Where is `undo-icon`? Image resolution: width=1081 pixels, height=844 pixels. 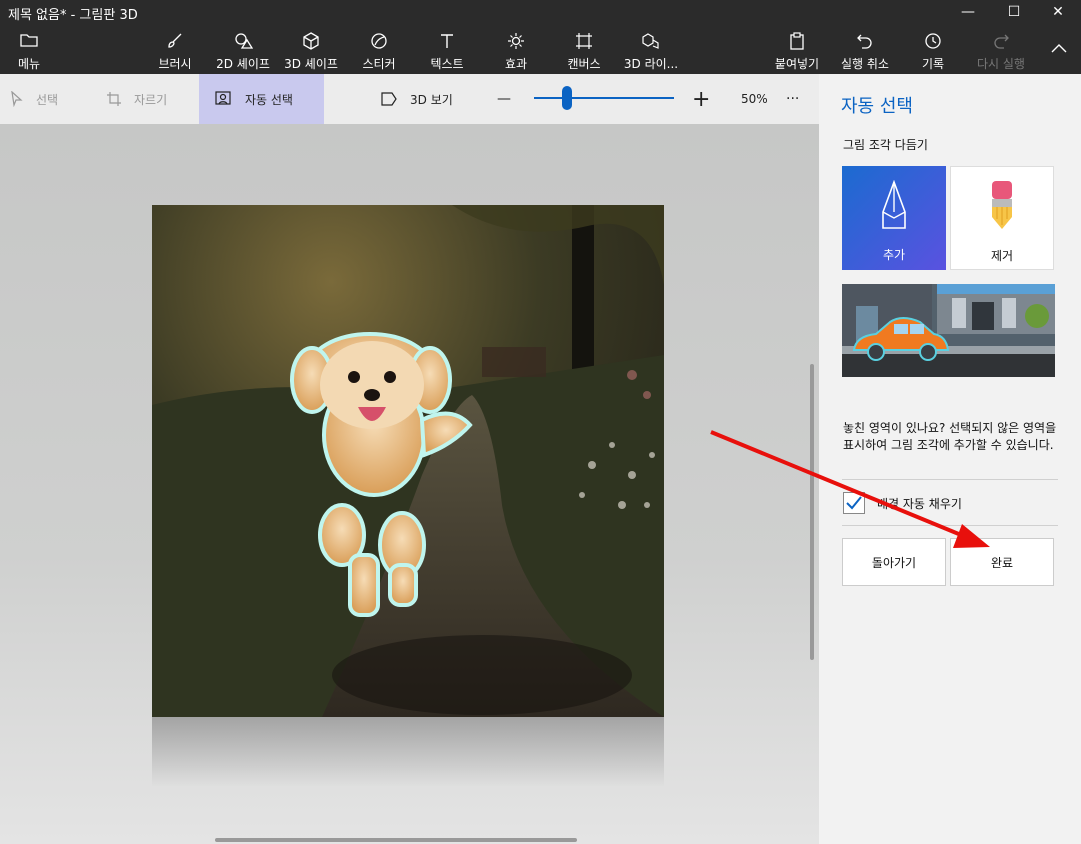
undo-icon is located at coordinates (865, 44).